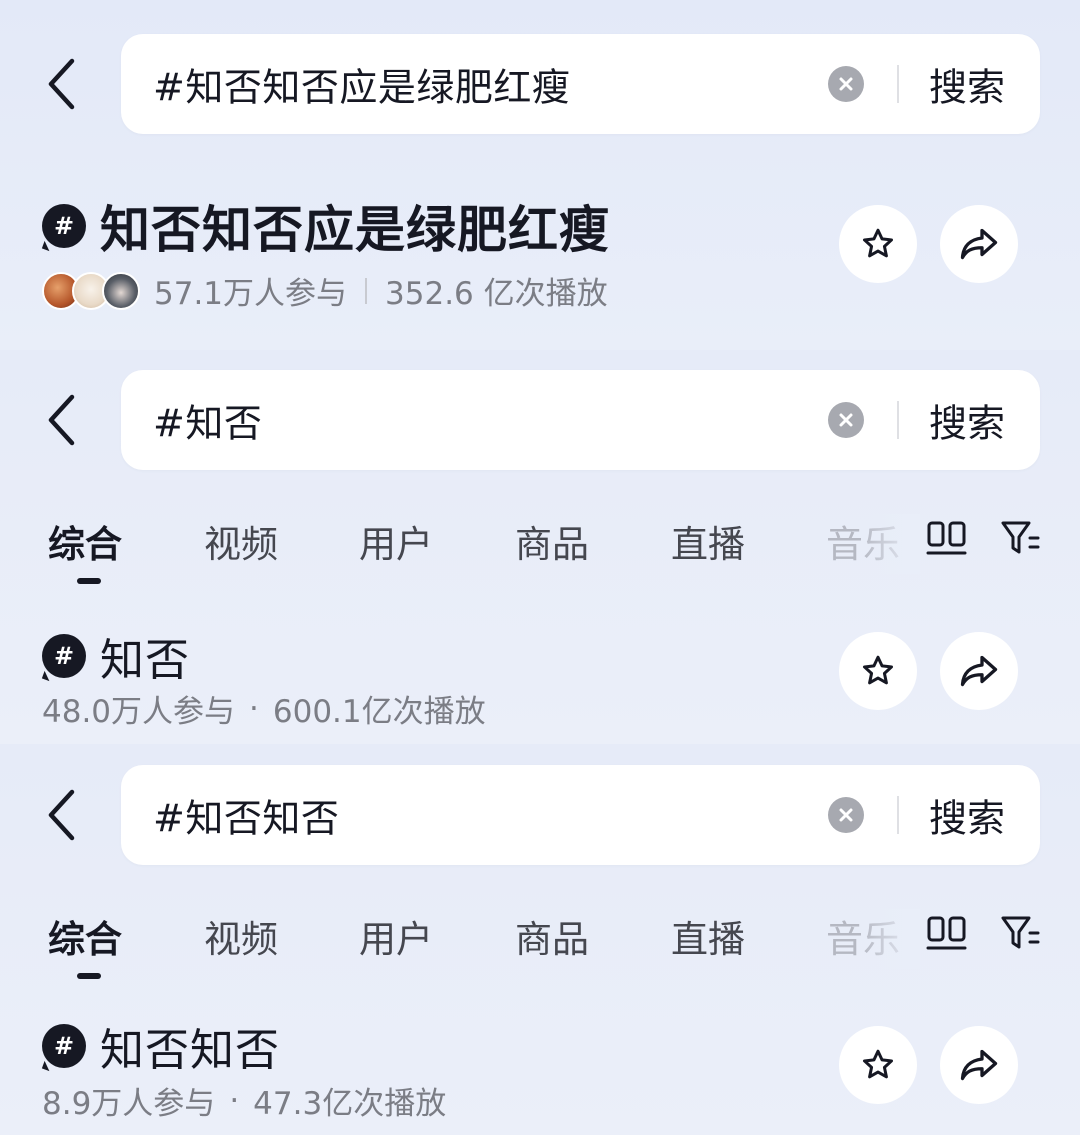  I want to click on topic-header: # 知否知否, so click(161, 1046).